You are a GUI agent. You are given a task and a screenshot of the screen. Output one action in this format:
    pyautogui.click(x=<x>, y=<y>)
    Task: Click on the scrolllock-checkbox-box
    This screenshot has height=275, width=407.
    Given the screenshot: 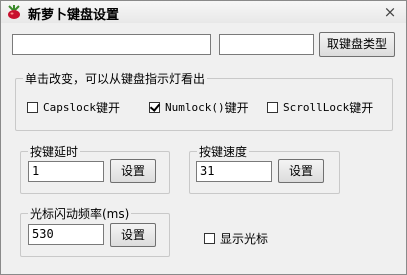 What is the action you would take?
    pyautogui.click(x=272, y=107)
    